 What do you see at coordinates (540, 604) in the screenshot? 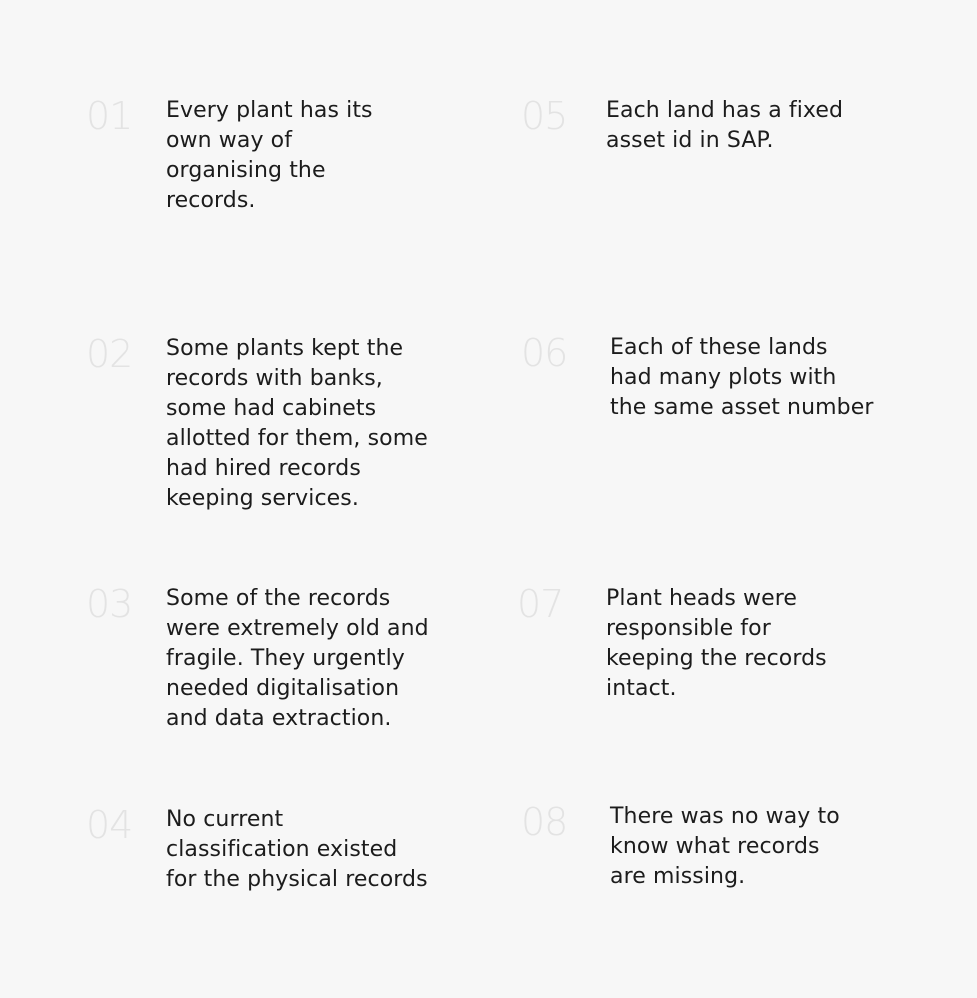
I see `item-number: 07` at bounding box center [540, 604].